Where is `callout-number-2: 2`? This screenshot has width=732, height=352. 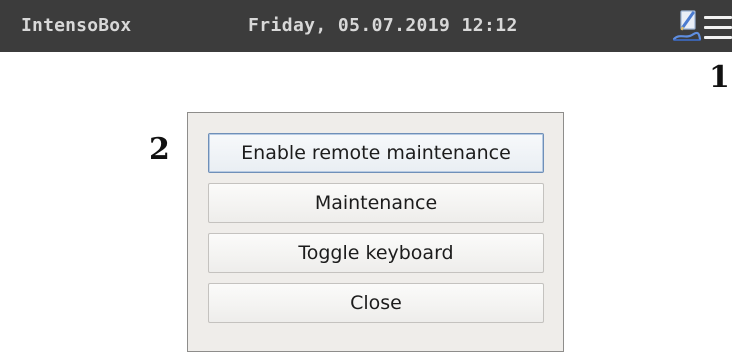
callout-number-2: 2 is located at coordinates (159, 149).